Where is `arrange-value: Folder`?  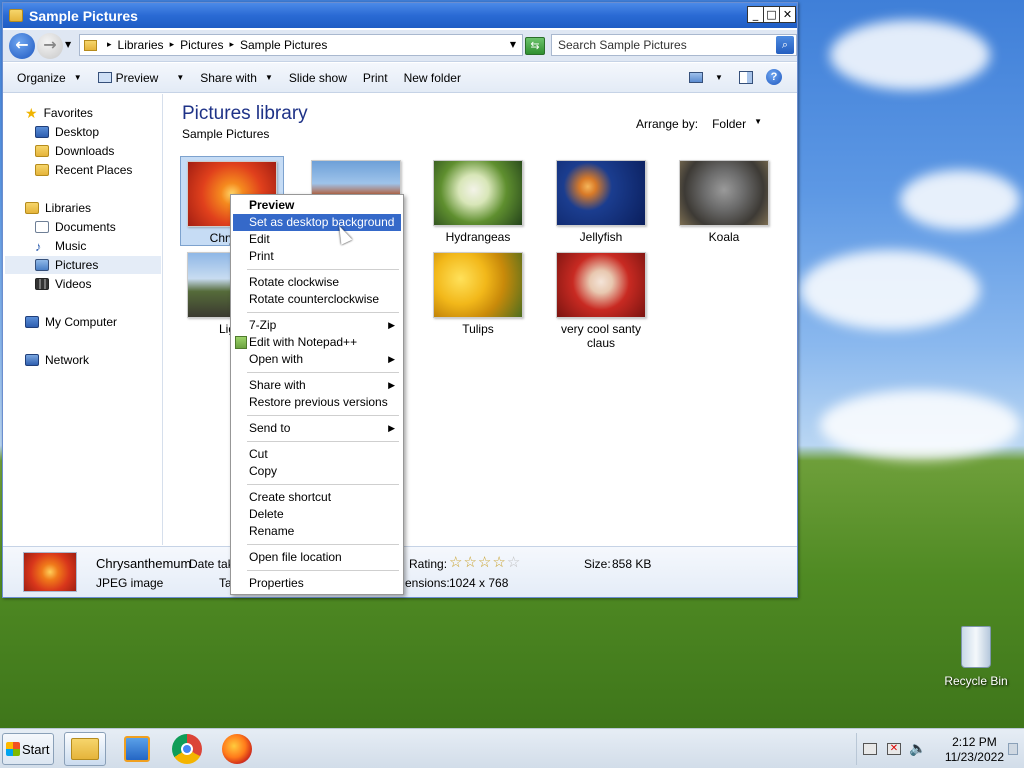
arrange-value: Folder is located at coordinates (729, 124).